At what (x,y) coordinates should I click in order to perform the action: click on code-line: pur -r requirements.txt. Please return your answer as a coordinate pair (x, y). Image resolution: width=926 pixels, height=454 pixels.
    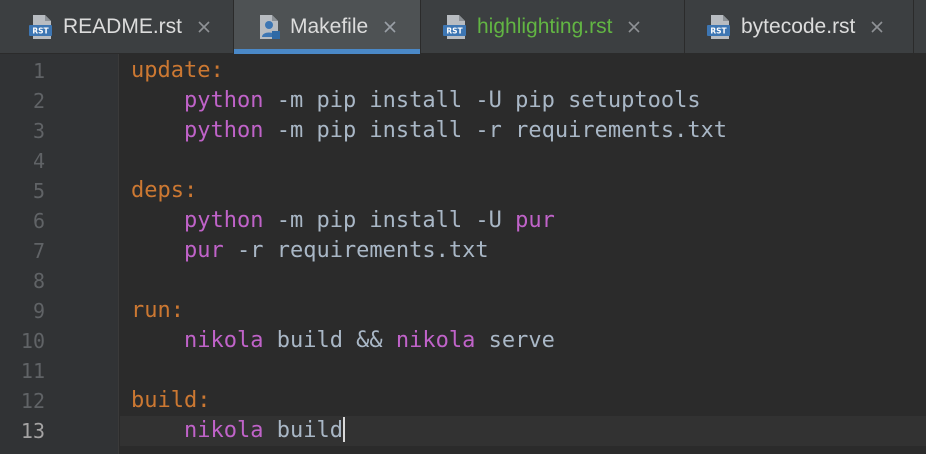
    Looking at the image, I should click on (310, 251).